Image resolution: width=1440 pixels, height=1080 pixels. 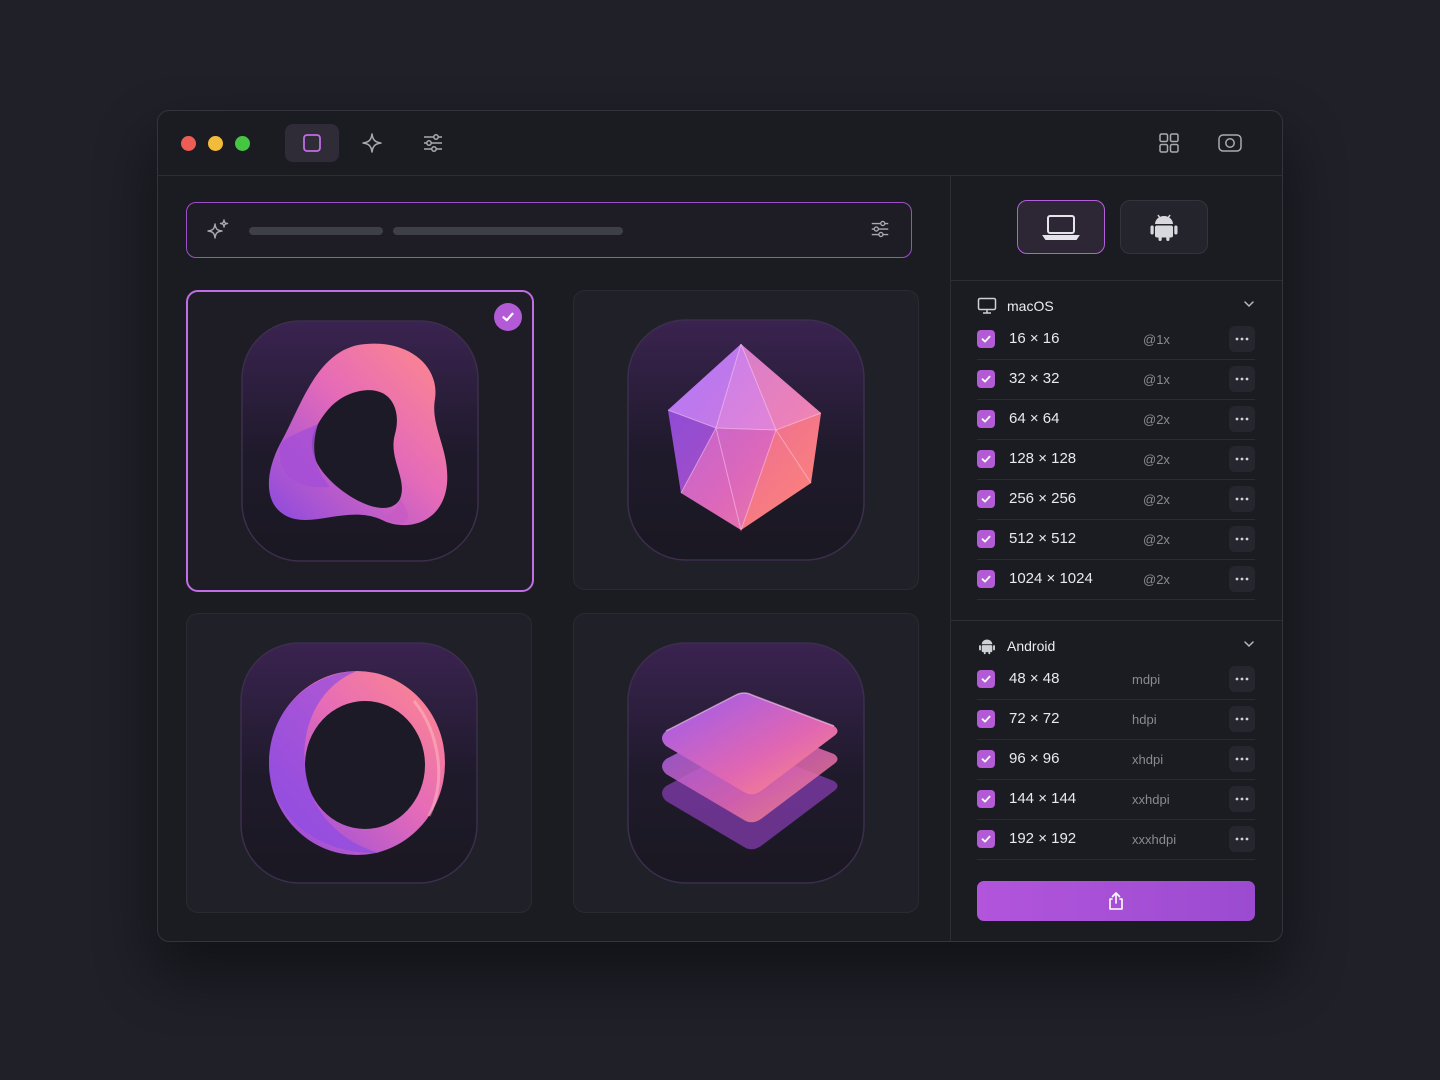 I want to click on size-row: 128 × 128 @2x, so click(x=1116, y=459).